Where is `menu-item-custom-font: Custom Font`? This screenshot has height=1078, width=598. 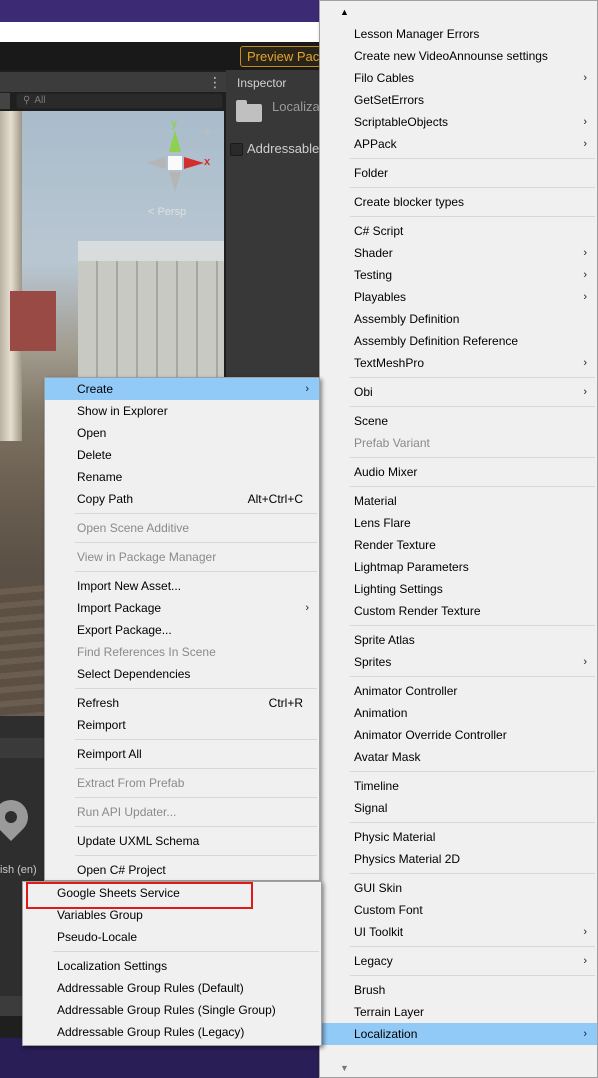
menu-item-custom-font: Custom Font is located at coordinates (458, 910).